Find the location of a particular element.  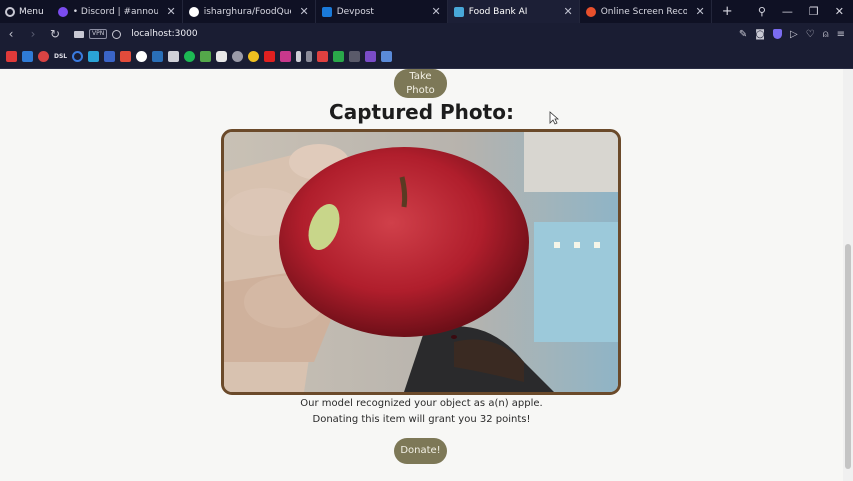

restore-icon: ❐ is located at coordinates (814, 11).